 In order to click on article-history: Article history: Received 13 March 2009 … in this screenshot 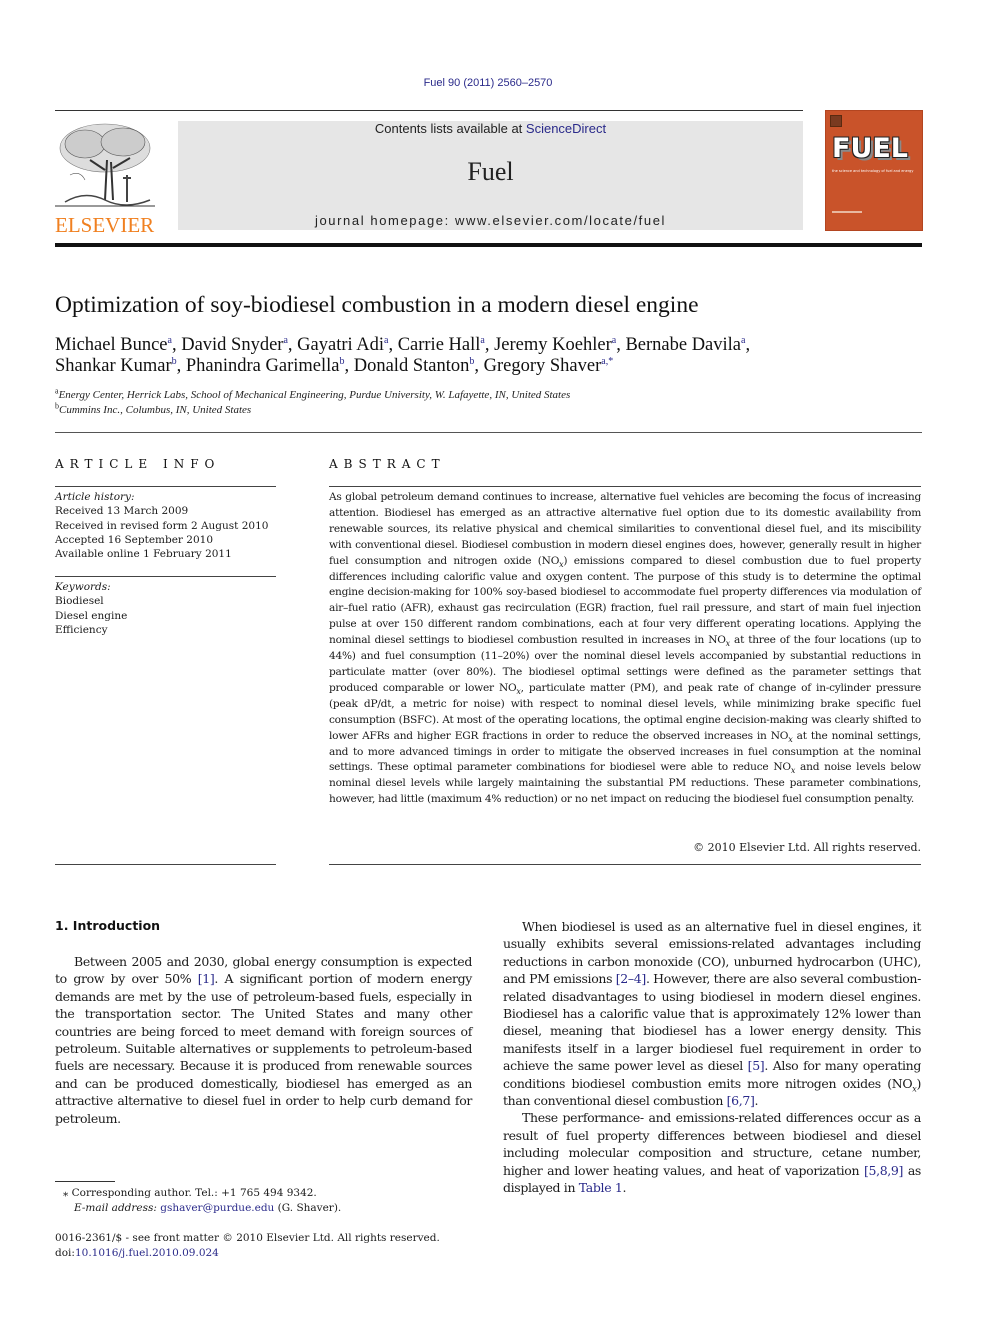, I will do `click(161, 525)`.